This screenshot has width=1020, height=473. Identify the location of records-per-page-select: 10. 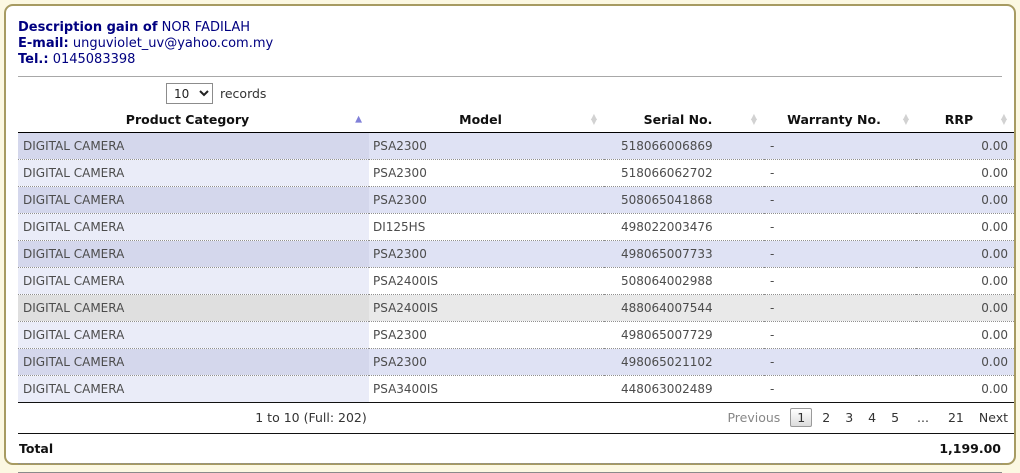
(189, 93).